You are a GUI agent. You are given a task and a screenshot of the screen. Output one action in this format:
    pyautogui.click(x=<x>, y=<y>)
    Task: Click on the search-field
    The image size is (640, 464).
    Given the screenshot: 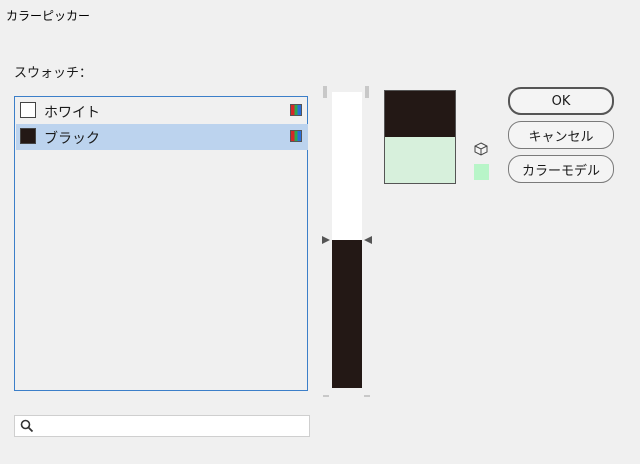 What is the action you would take?
    pyautogui.click(x=162, y=426)
    